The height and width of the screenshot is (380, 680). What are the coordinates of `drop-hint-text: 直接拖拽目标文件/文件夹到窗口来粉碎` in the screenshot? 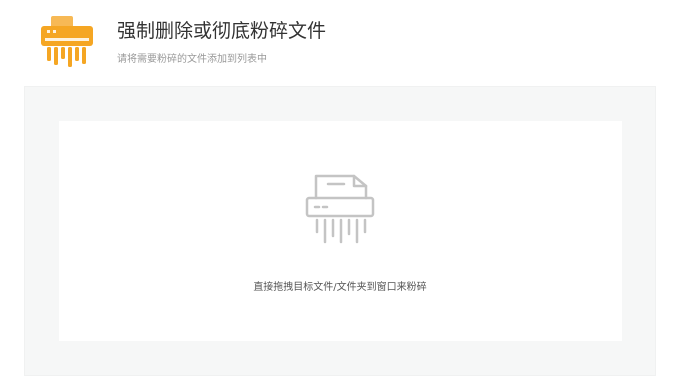 It's located at (340, 287).